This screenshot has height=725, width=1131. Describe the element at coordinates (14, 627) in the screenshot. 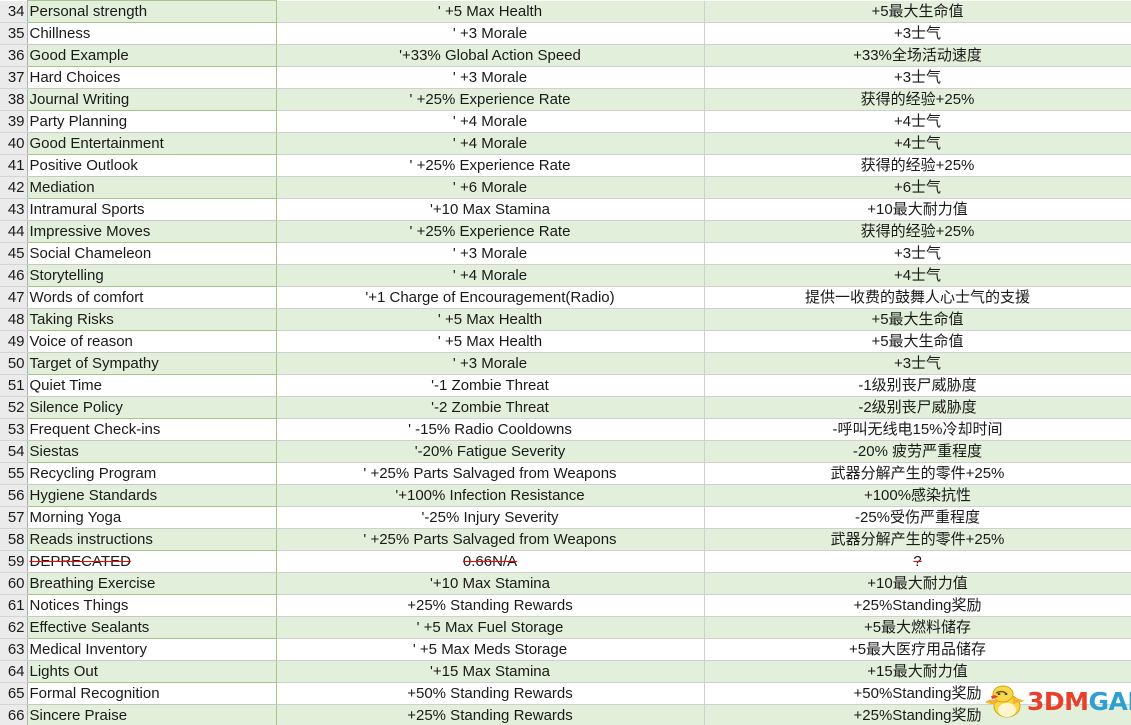

I see `row-number-header: 62` at that location.